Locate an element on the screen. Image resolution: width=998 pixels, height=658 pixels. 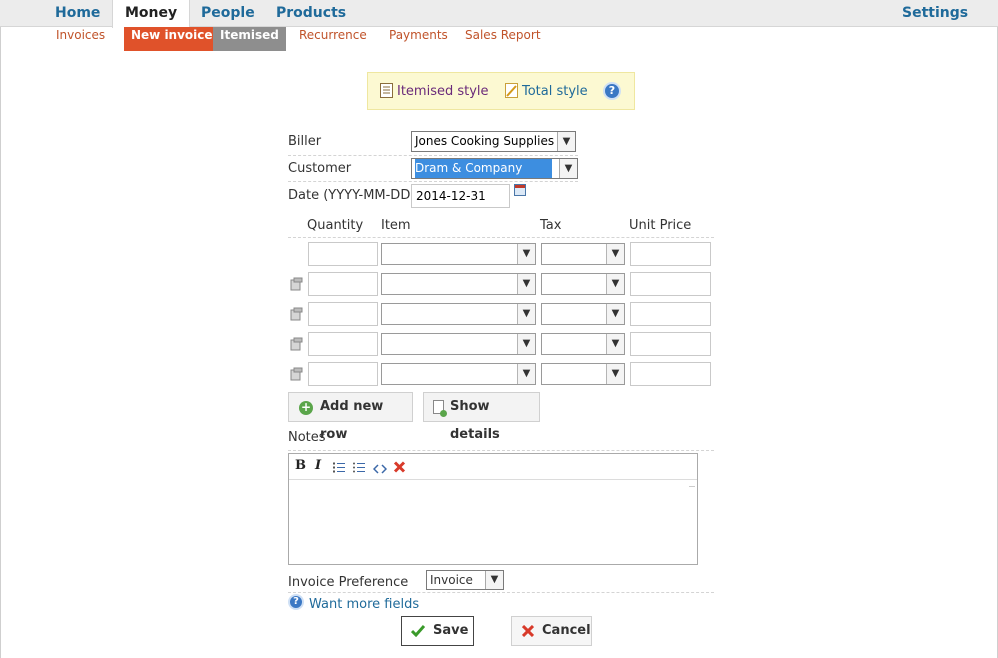
add-row-button: + Add new row is located at coordinates (350, 417).